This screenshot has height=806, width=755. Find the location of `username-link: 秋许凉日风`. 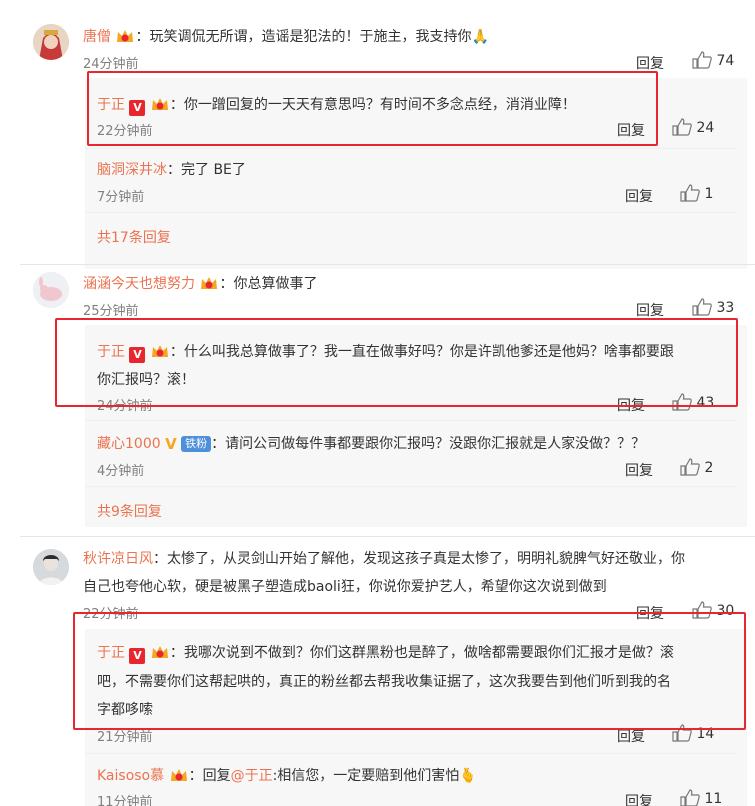

username-link: 秋许凉日风 is located at coordinates (118, 559).